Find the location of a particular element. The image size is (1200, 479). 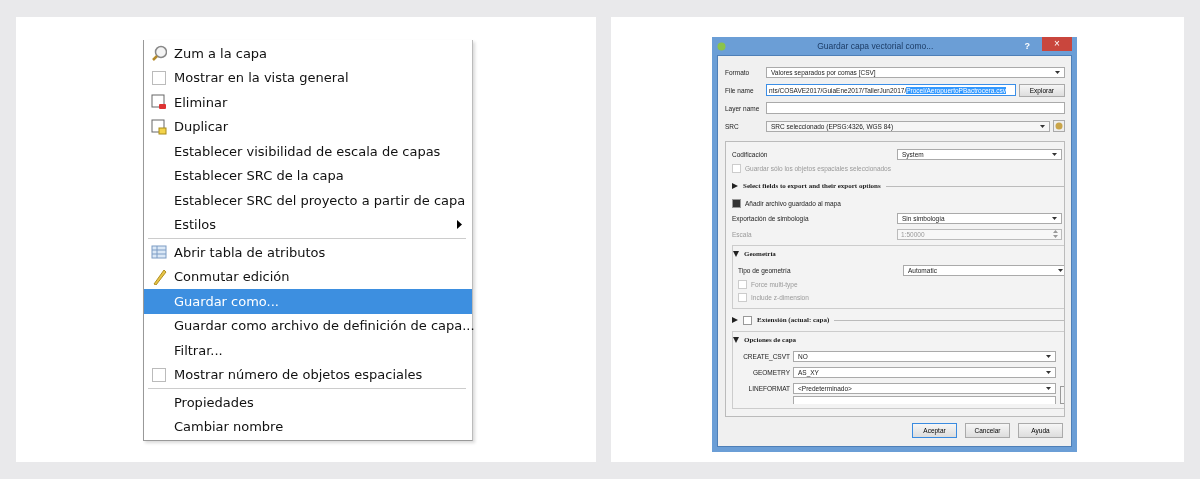

menu-item: Propiedades is located at coordinates (308, 402).